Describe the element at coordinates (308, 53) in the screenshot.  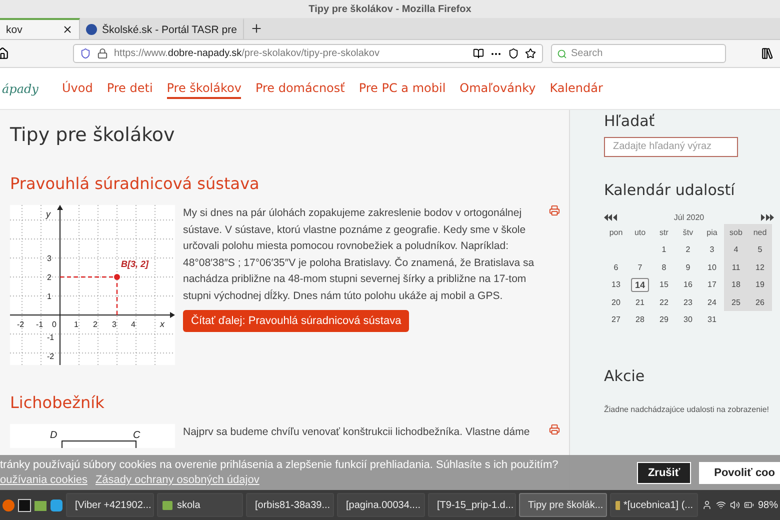
I see `address-field: https://www.dobre-napady.sk/pre-skolakov/tipy-pre-skolakov` at that location.